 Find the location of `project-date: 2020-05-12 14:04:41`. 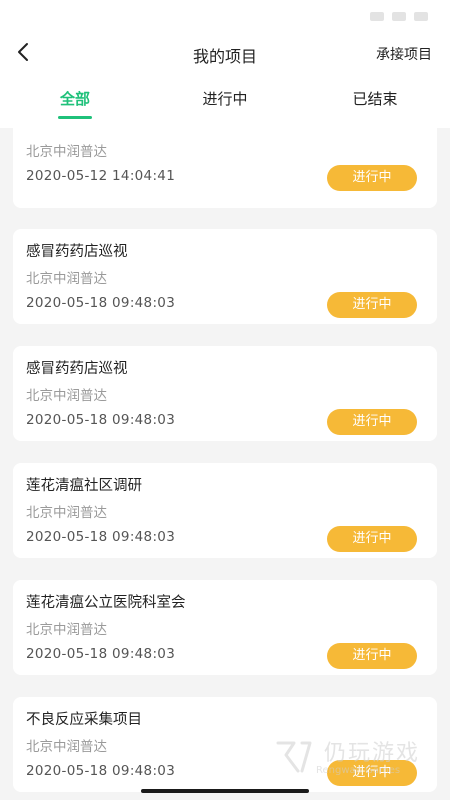

project-date: 2020-05-12 14:04:41 is located at coordinates (101, 176).